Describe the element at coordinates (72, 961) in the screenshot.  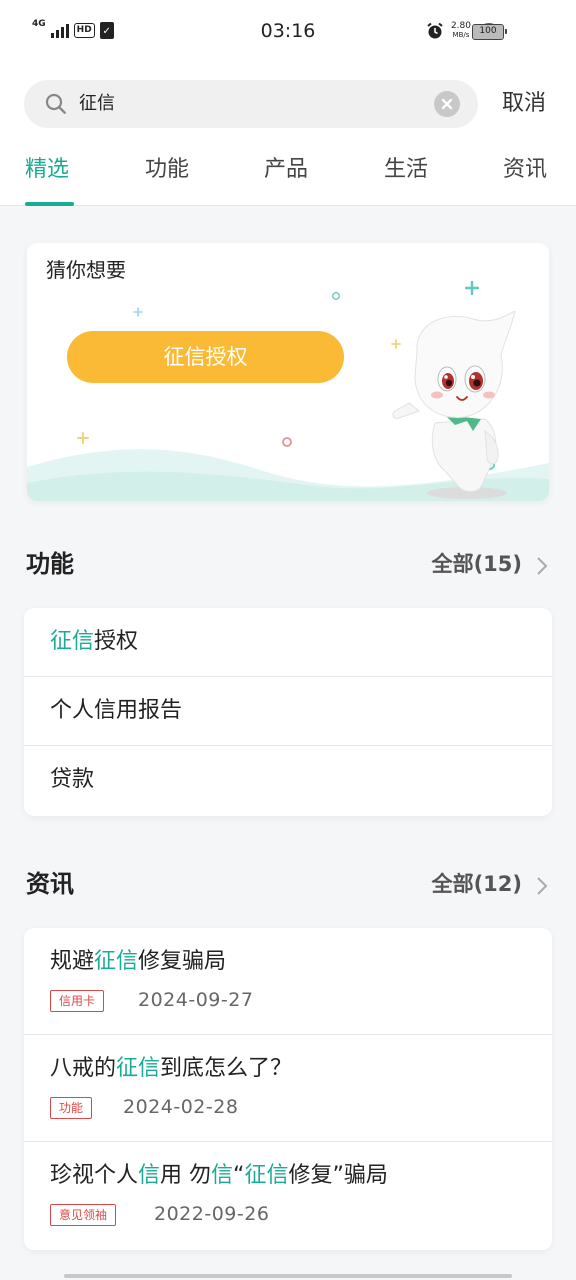
I see `title-text: 规避` at that location.